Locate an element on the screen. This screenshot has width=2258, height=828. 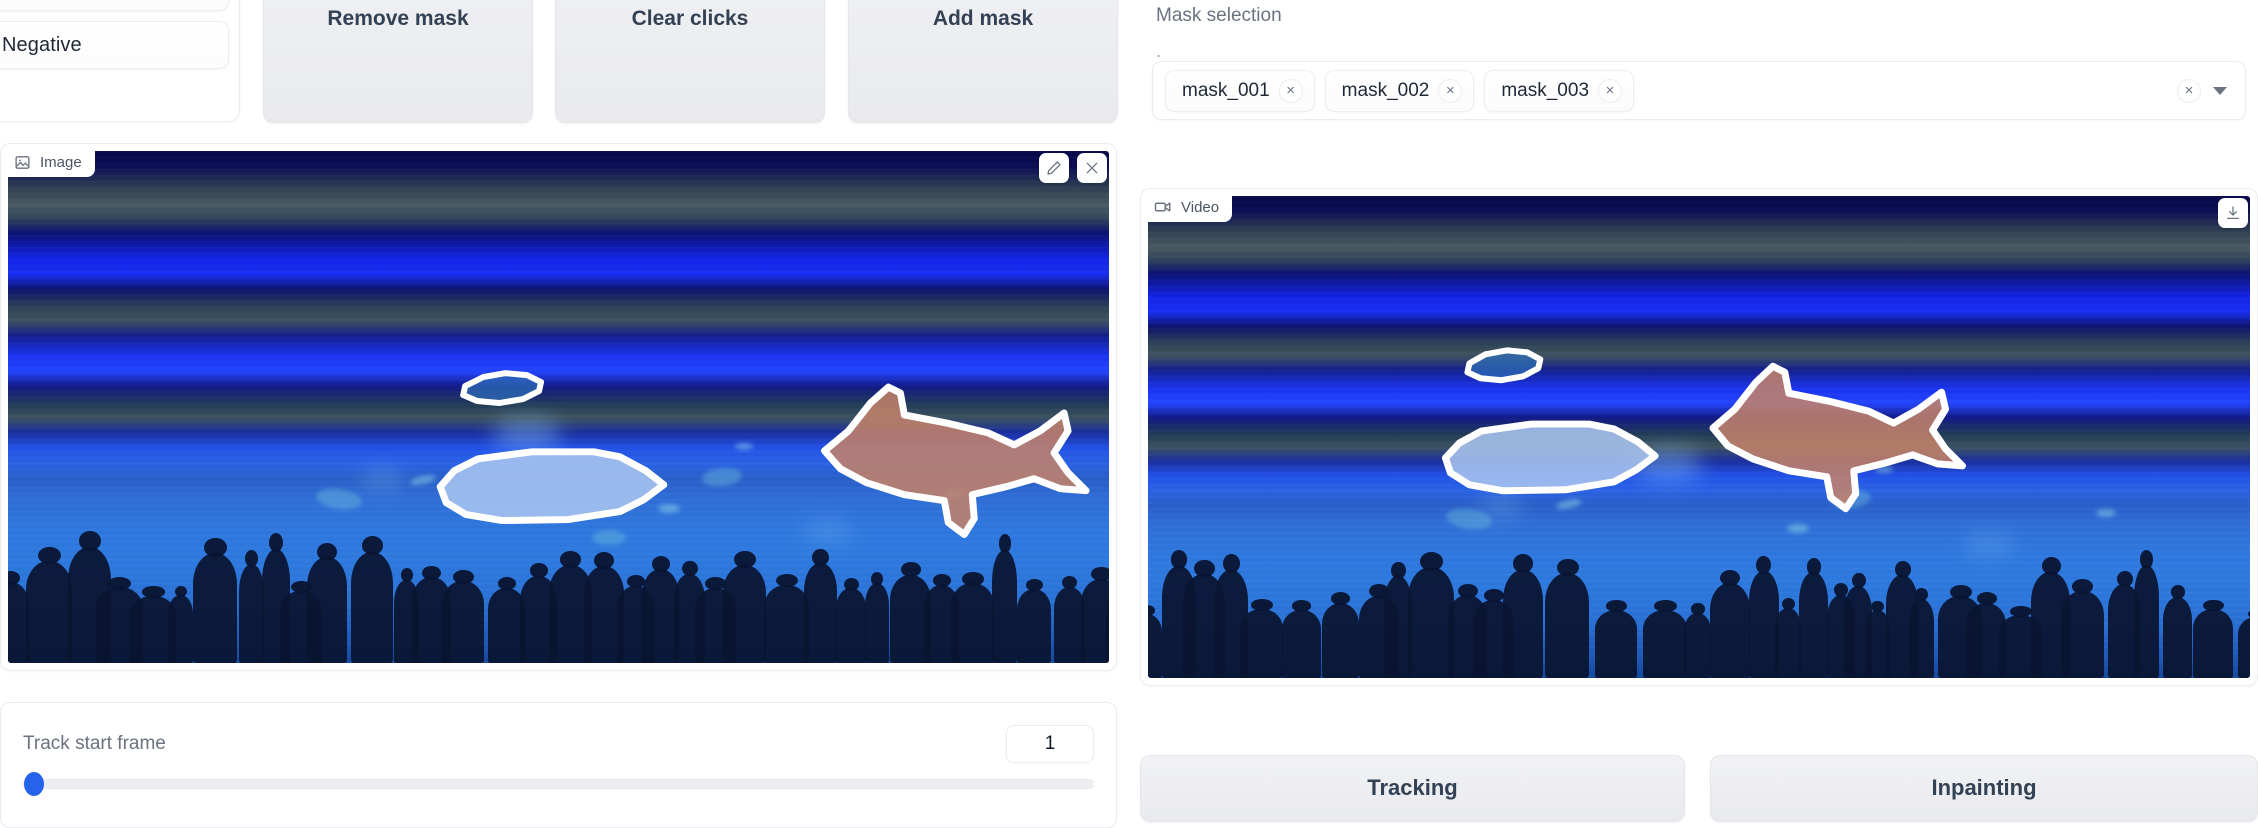
video-panel-corner-buttons is located at coordinates (2233, 213).